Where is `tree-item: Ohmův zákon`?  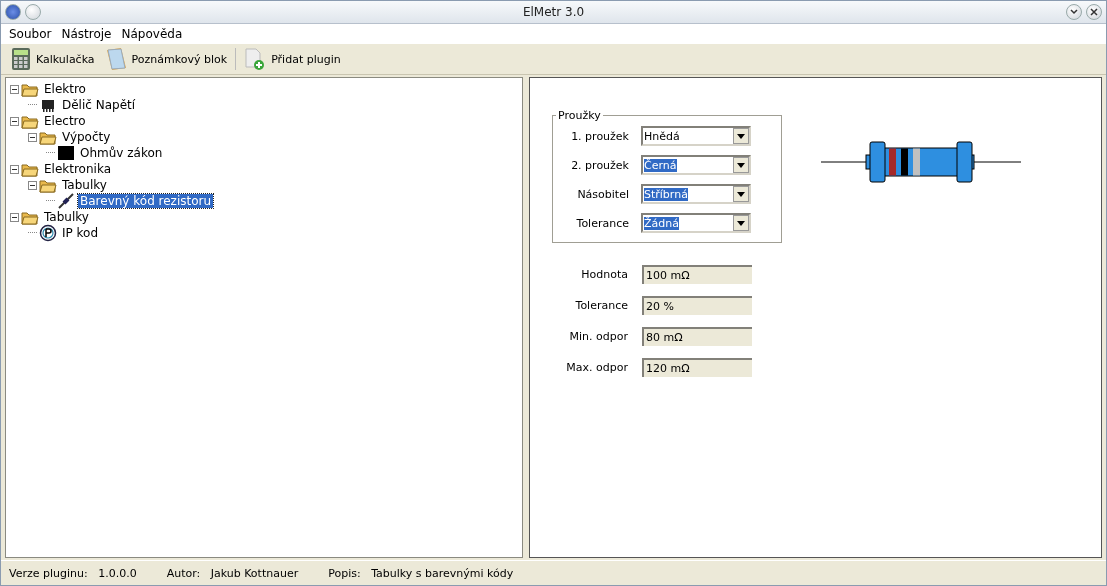
tree-item: Ohmův zákon is located at coordinates (121, 153).